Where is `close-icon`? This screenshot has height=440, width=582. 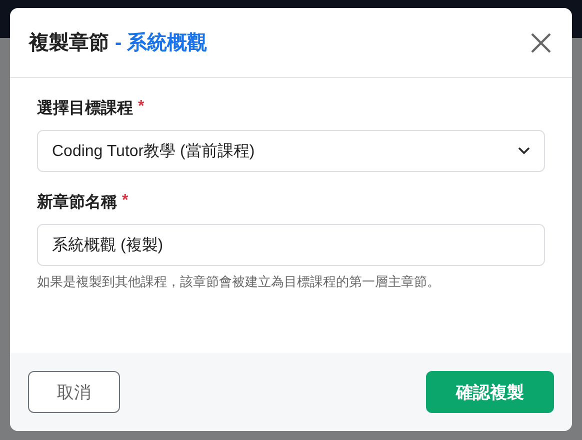
close-icon is located at coordinates (541, 43).